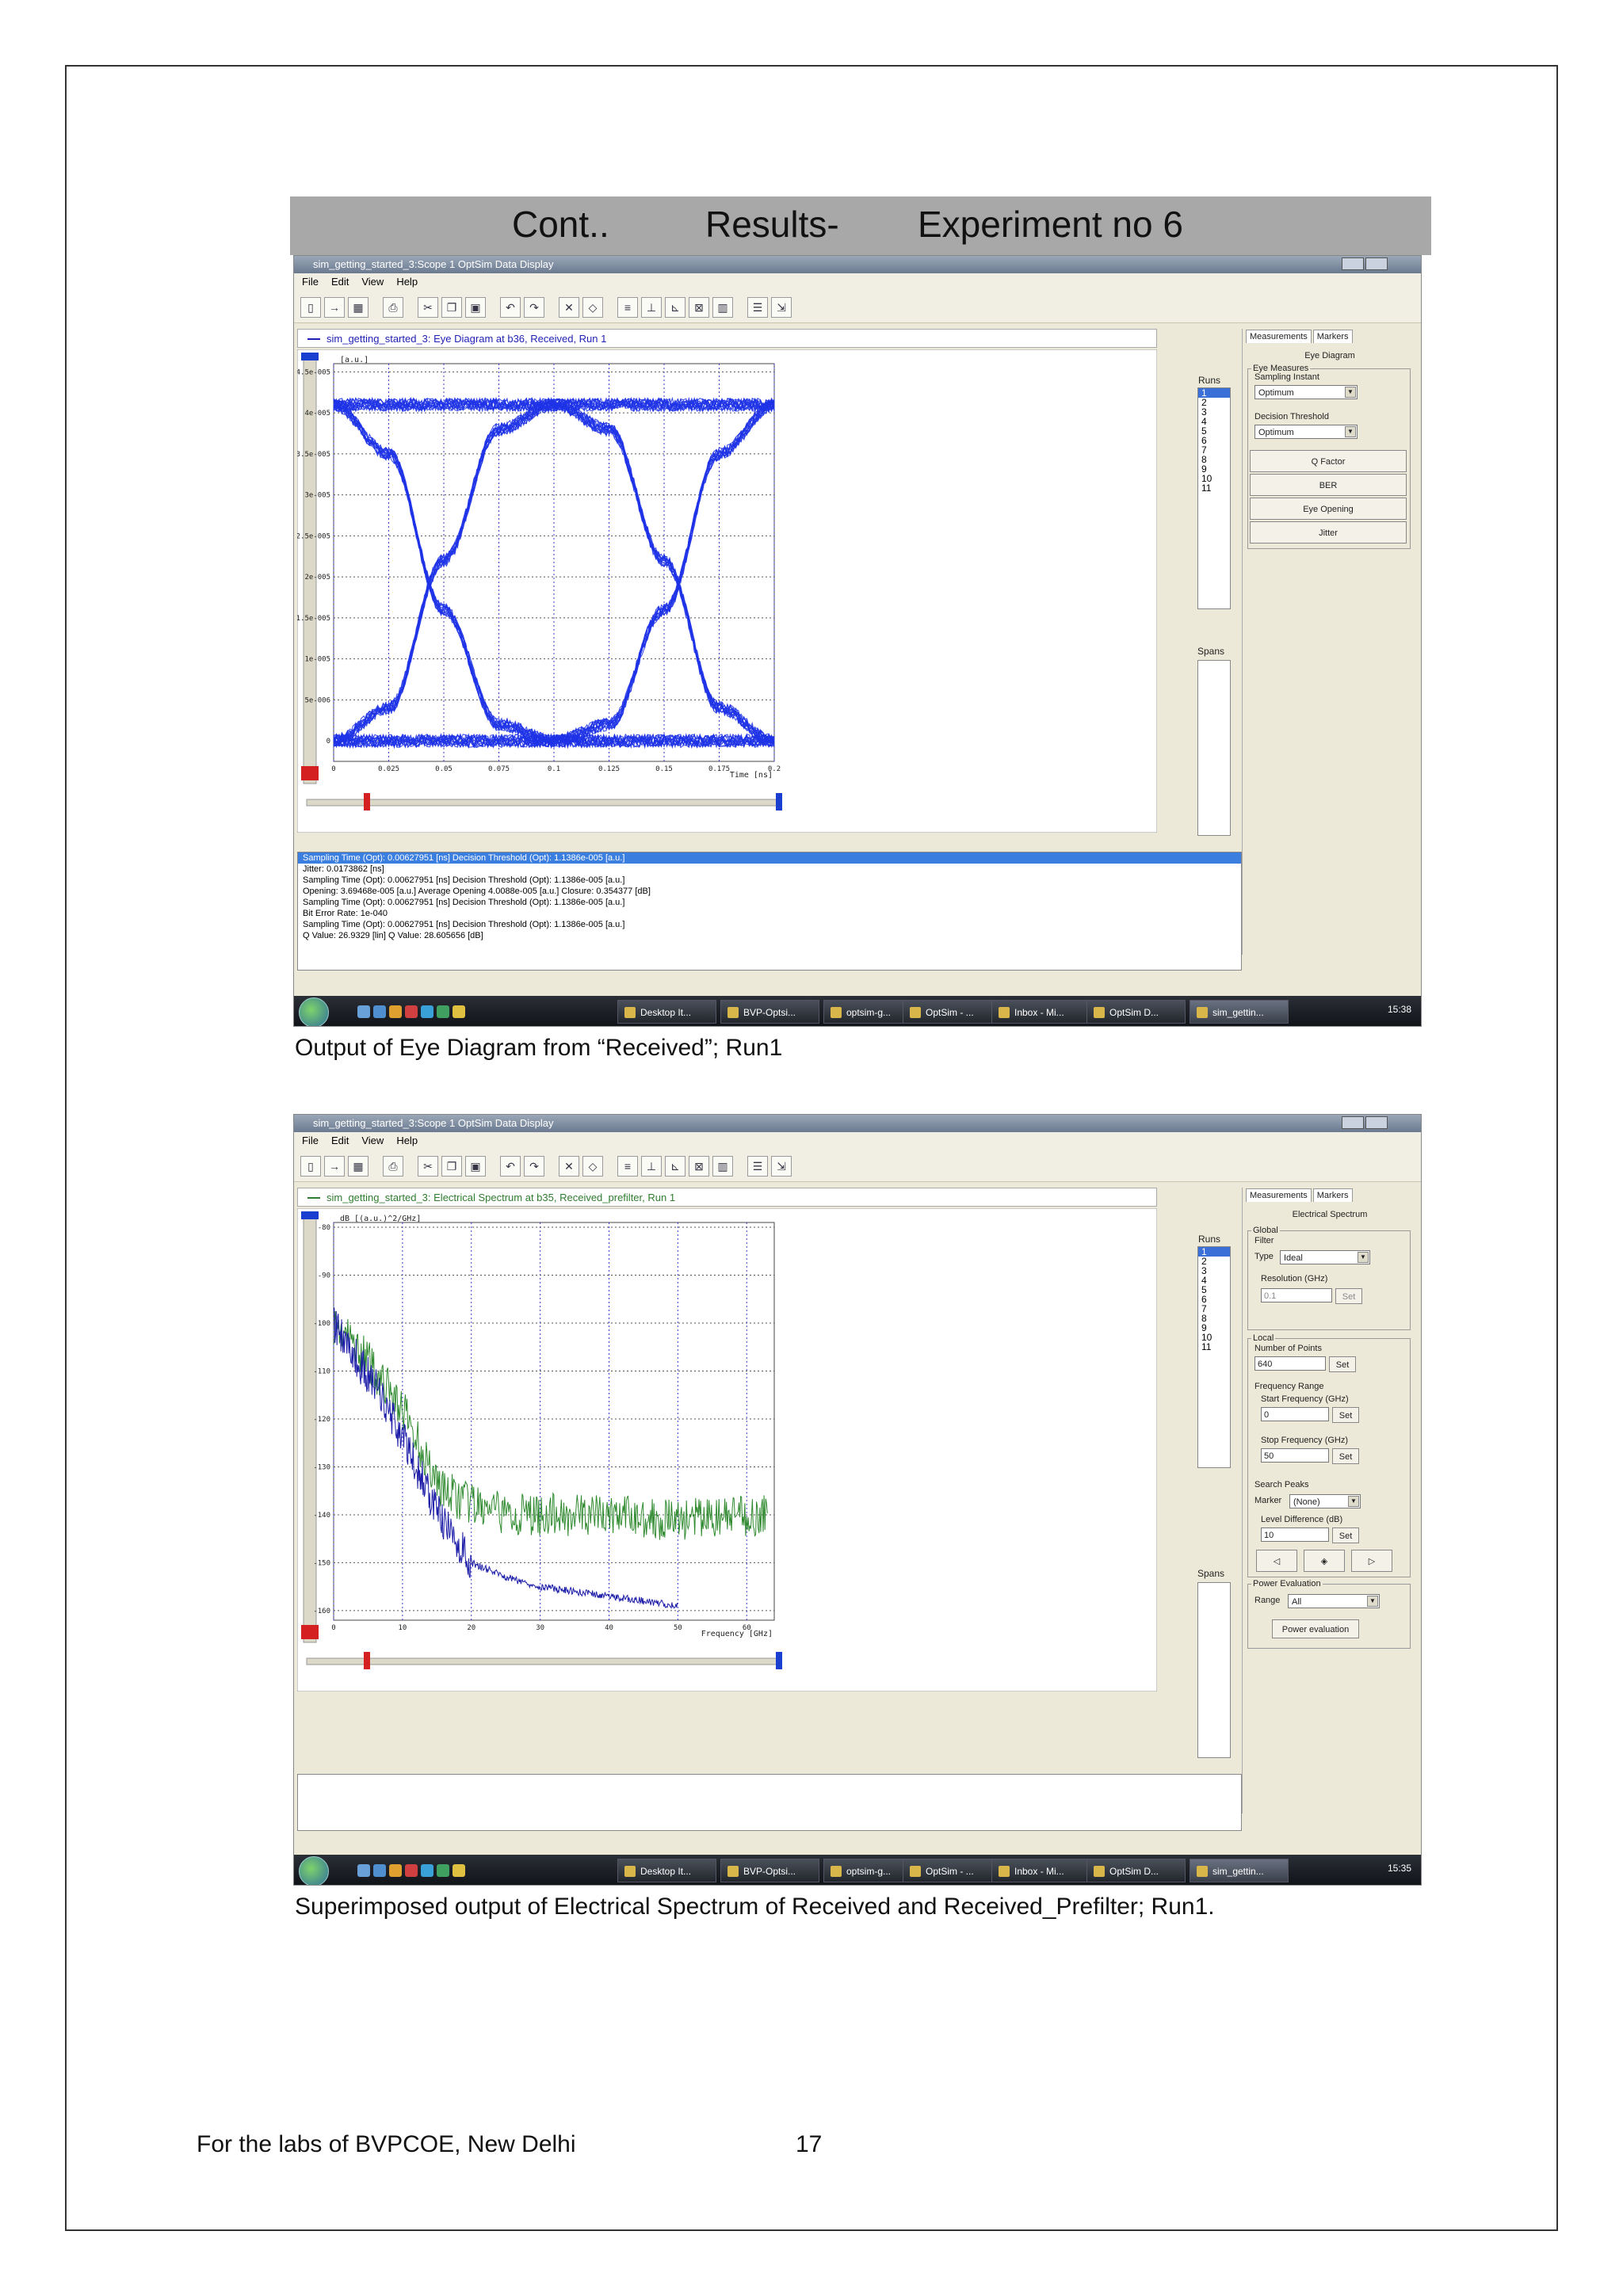 This screenshot has width=1623, height=2296. Describe the element at coordinates (475, 307) in the screenshot. I see `paste-icon: ▣` at that location.